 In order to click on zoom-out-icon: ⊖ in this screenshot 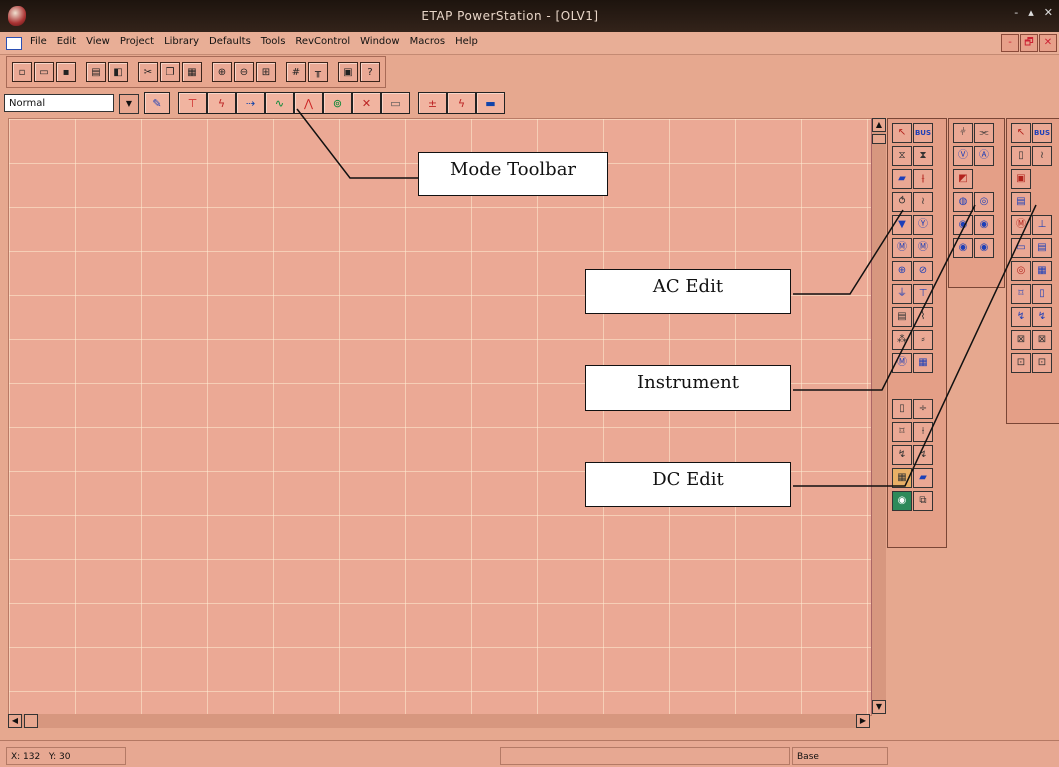, I will do `click(244, 72)`.